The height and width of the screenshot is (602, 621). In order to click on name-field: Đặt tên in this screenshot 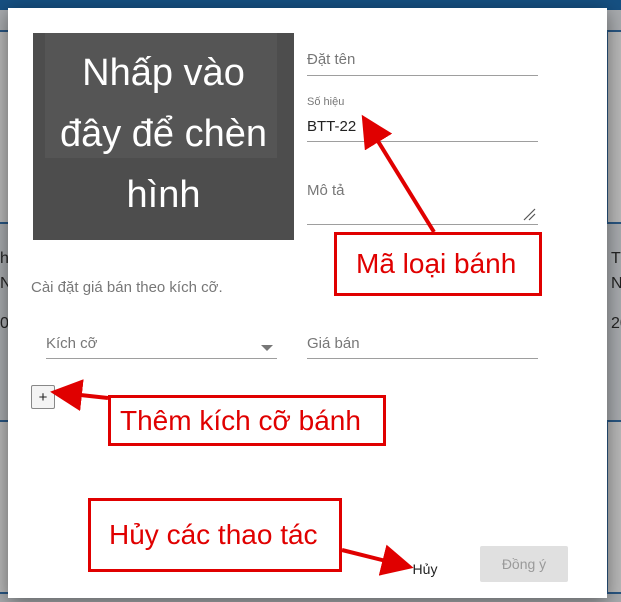, I will do `click(422, 62)`.